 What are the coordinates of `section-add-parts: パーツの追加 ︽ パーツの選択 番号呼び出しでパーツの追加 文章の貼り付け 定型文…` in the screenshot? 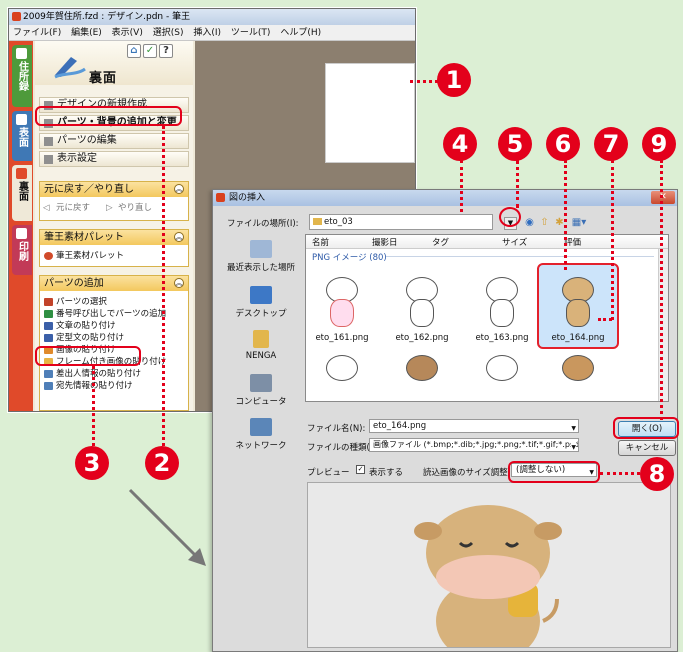 It's located at (114, 343).